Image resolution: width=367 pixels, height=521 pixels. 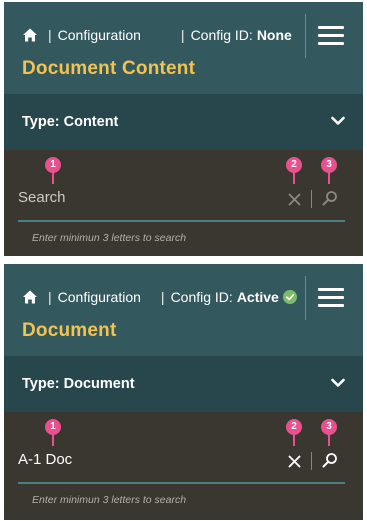 I want to click on page-title: Document Content, so click(x=109, y=68).